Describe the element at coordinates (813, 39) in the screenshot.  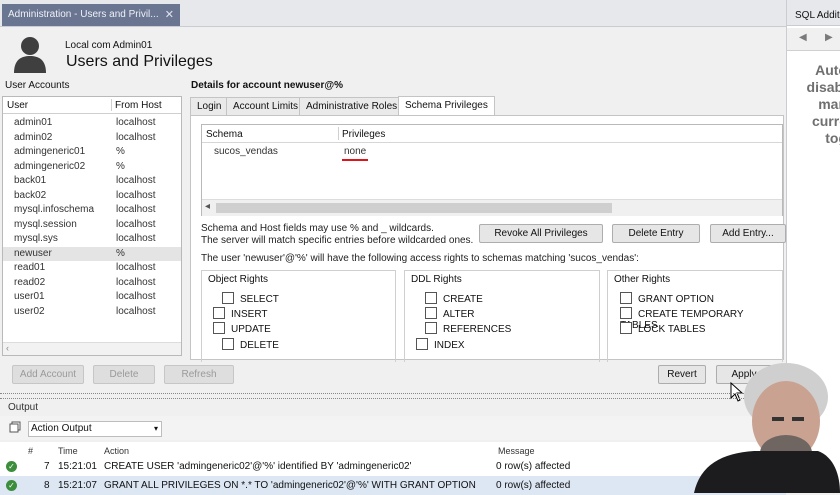
I see `sql-additions-nav: ◀ ▶` at that location.